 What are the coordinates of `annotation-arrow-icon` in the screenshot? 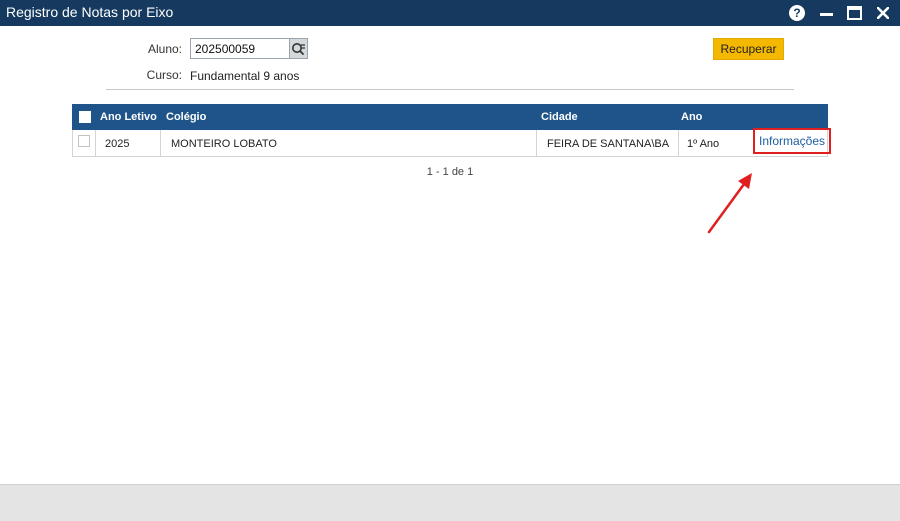 It's located at (729, 203).